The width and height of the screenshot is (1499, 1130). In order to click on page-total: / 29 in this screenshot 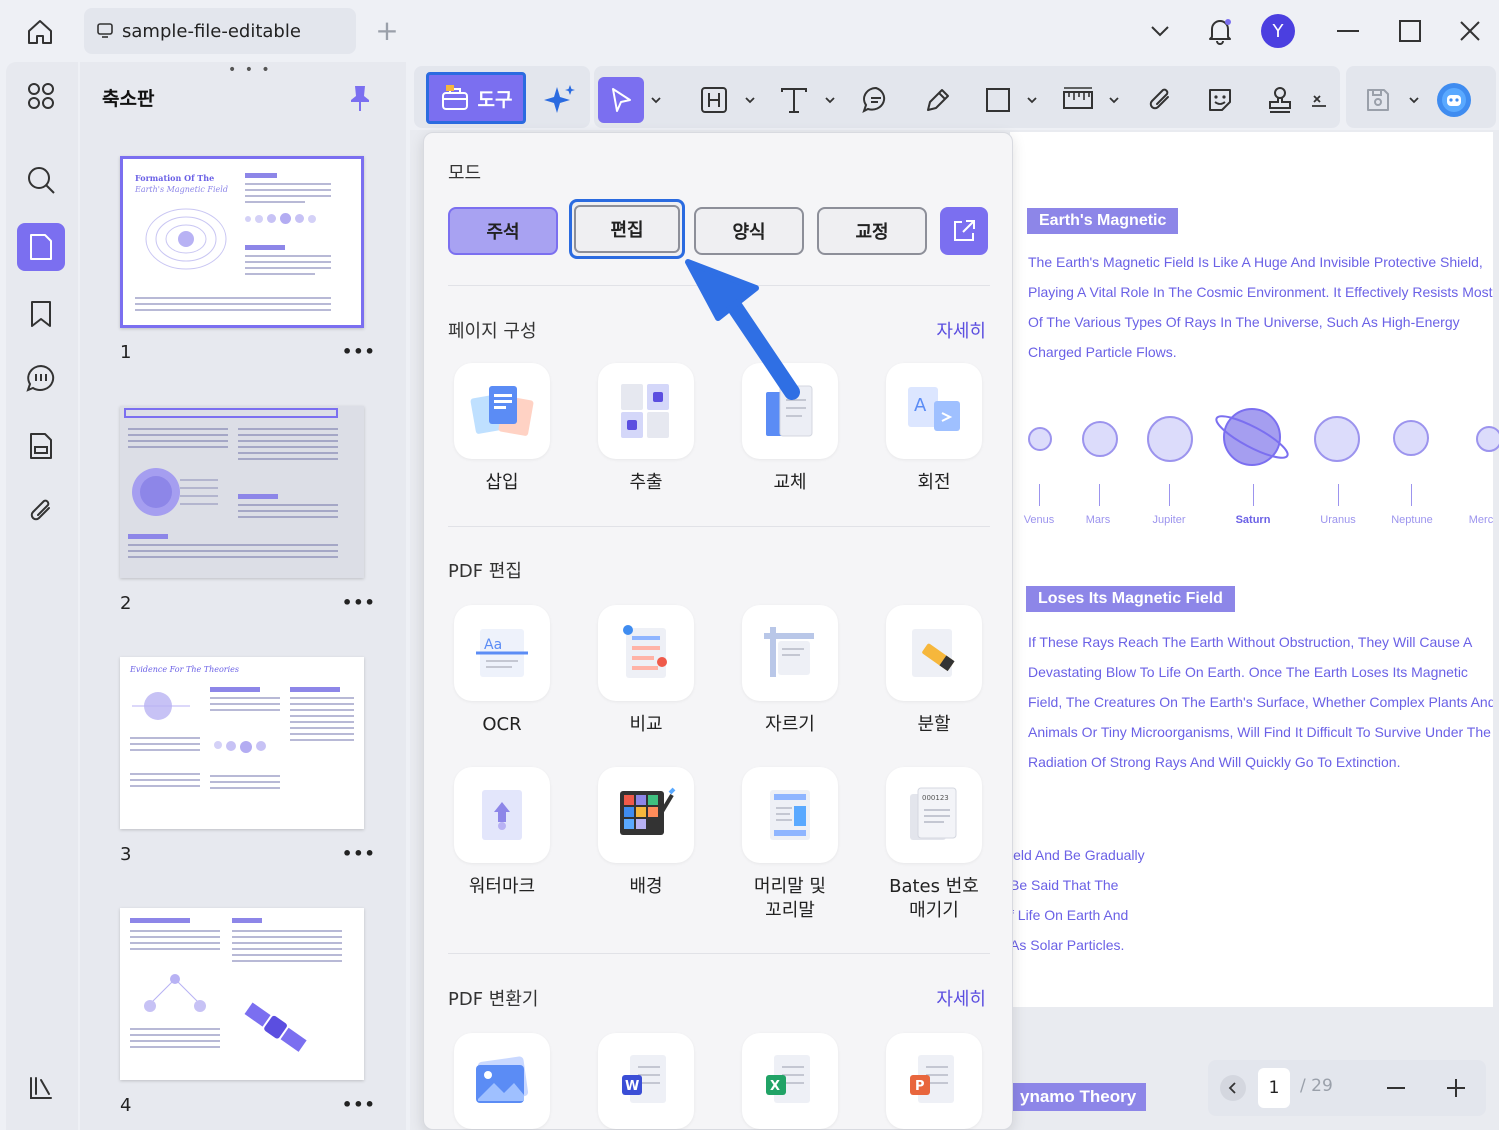, I will do `click(1316, 1086)`.